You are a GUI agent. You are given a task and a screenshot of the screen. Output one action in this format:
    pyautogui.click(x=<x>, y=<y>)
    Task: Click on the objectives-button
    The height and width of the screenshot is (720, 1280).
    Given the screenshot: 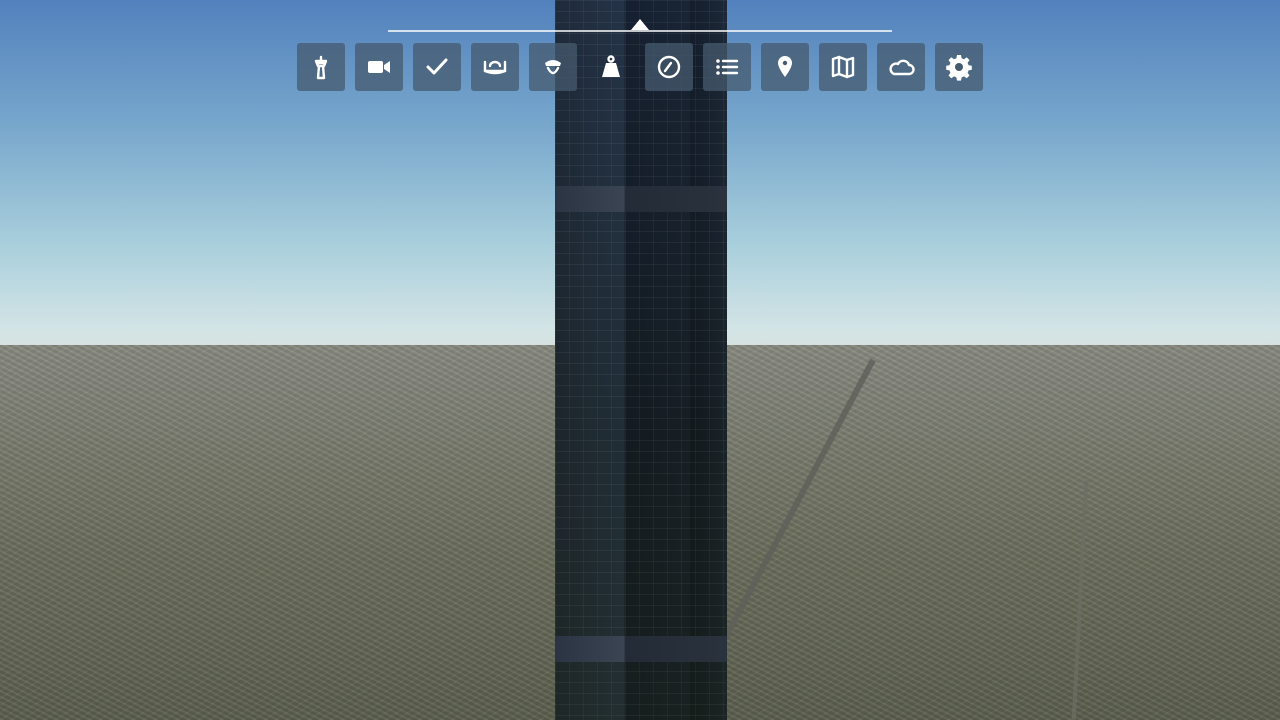 What is the action you would take?
    pyautogui.click(x=727, y=67)
    